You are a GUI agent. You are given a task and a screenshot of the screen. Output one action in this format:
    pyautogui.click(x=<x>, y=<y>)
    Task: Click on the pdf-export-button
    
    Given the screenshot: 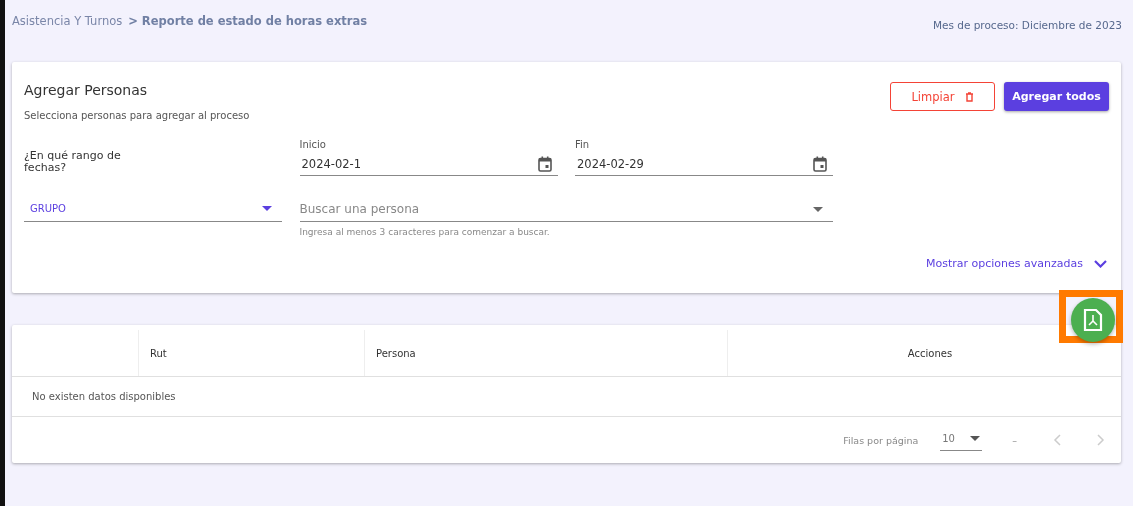 What is the action you would take?
    pyautogui.click(x=1093, y=320)
    